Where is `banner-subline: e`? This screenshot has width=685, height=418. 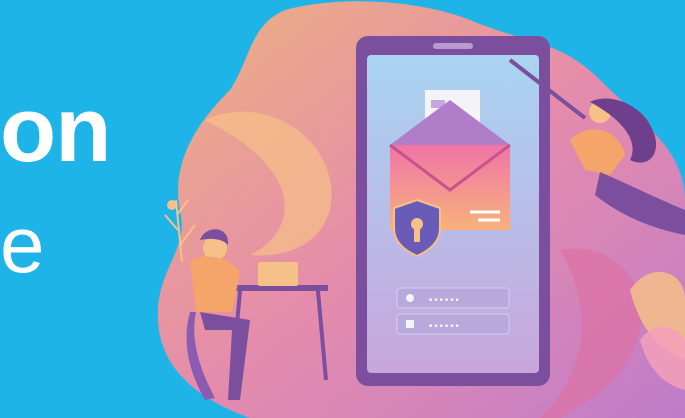
banner-subline: e is located at coordinates (22, 244).